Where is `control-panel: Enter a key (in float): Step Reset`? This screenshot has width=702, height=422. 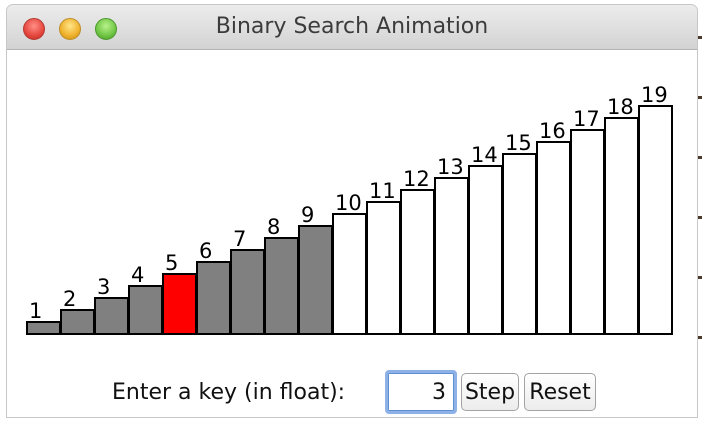
control-panel: Enter a key (in float): Step Reset is located at coordinates (352, 392).